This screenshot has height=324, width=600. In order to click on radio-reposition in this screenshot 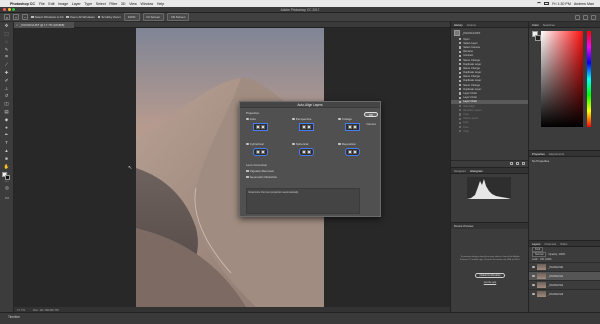, I will do `click(339, 144)`.